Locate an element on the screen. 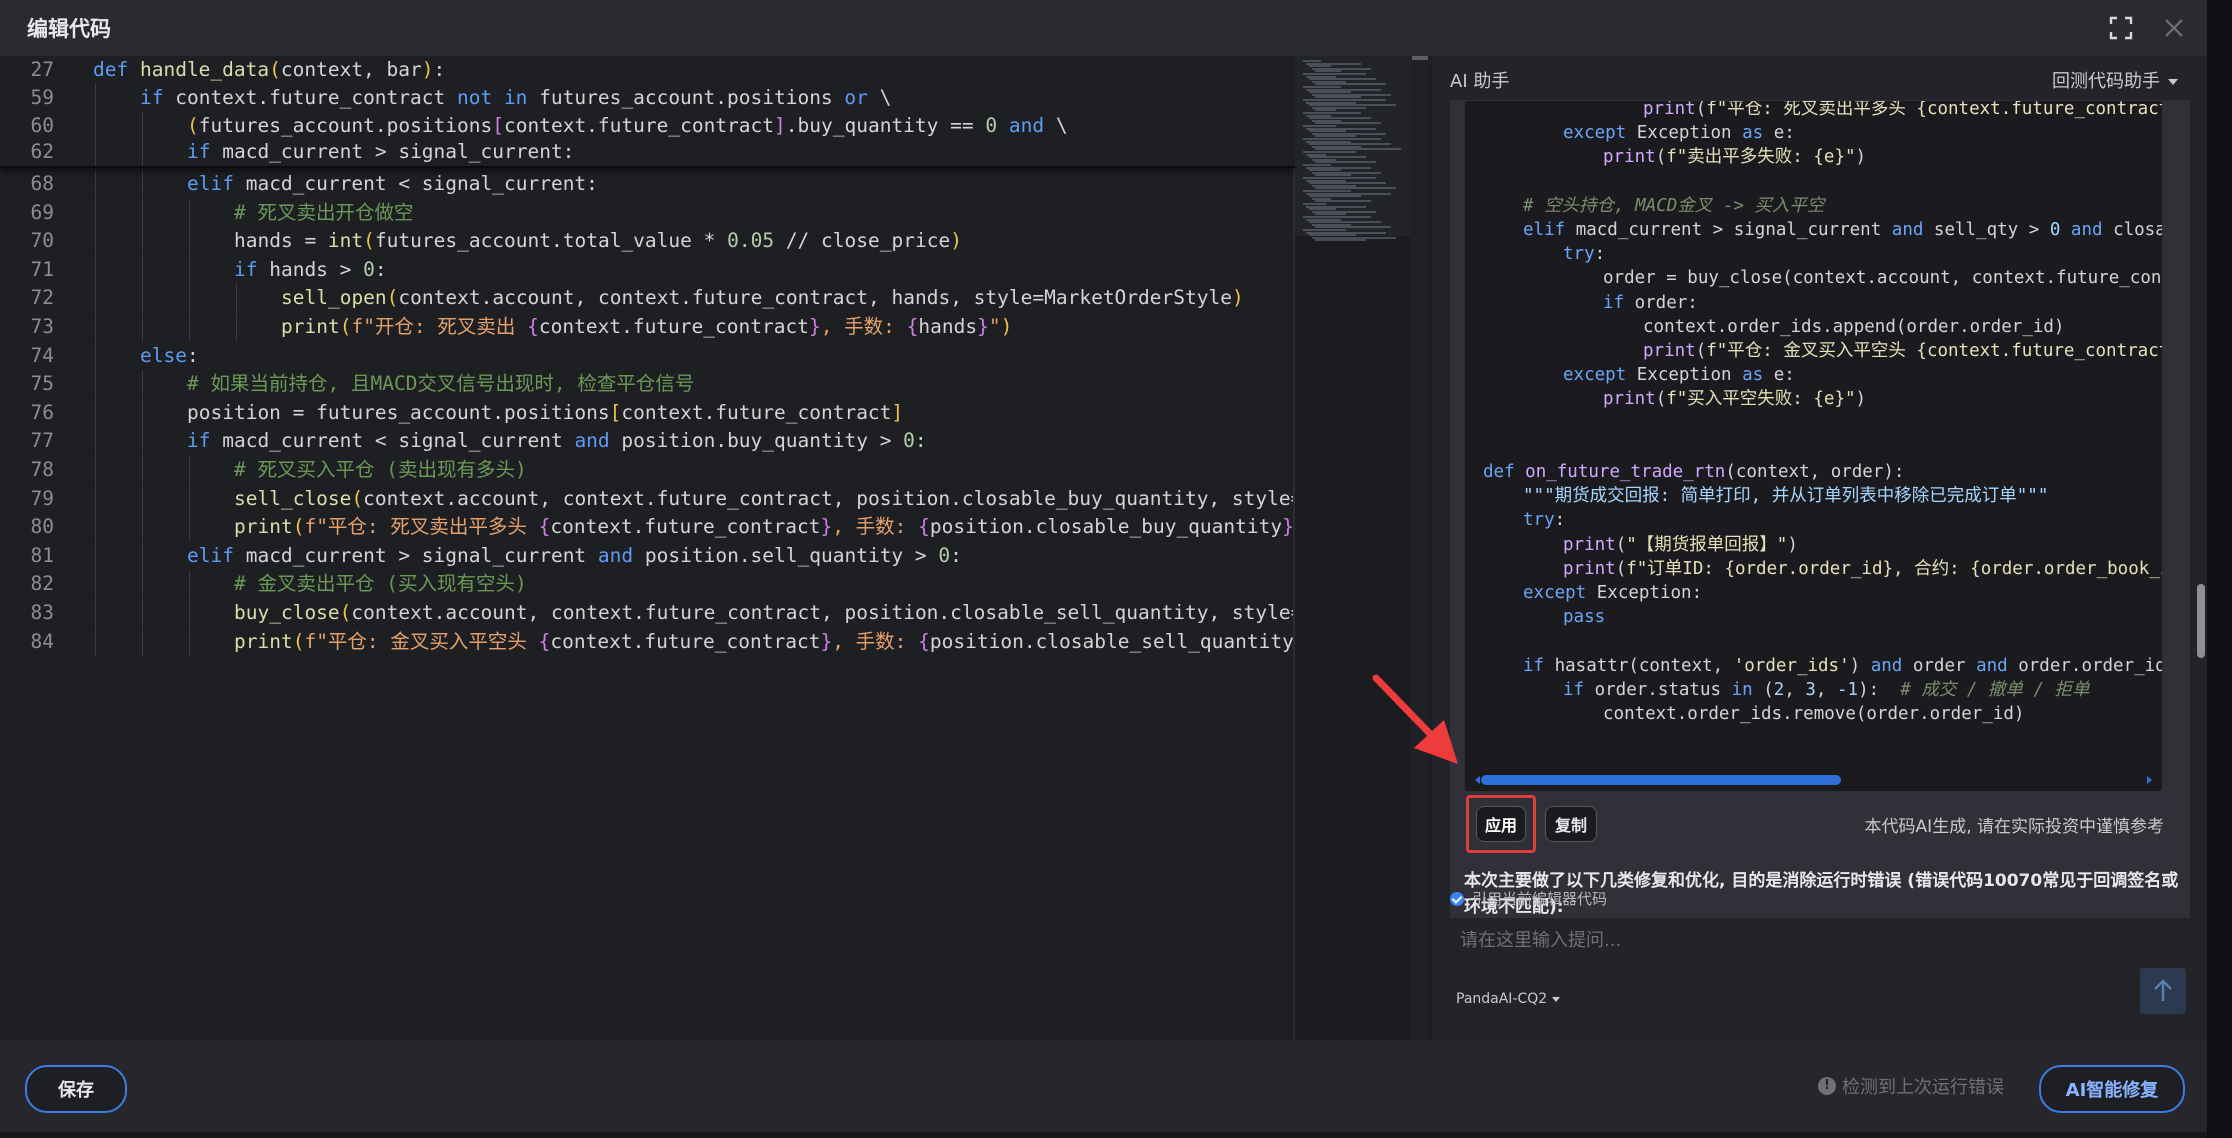 This screenshot has width=2232, height=1138. line-number: 68 is located at coordinates (42, 183).